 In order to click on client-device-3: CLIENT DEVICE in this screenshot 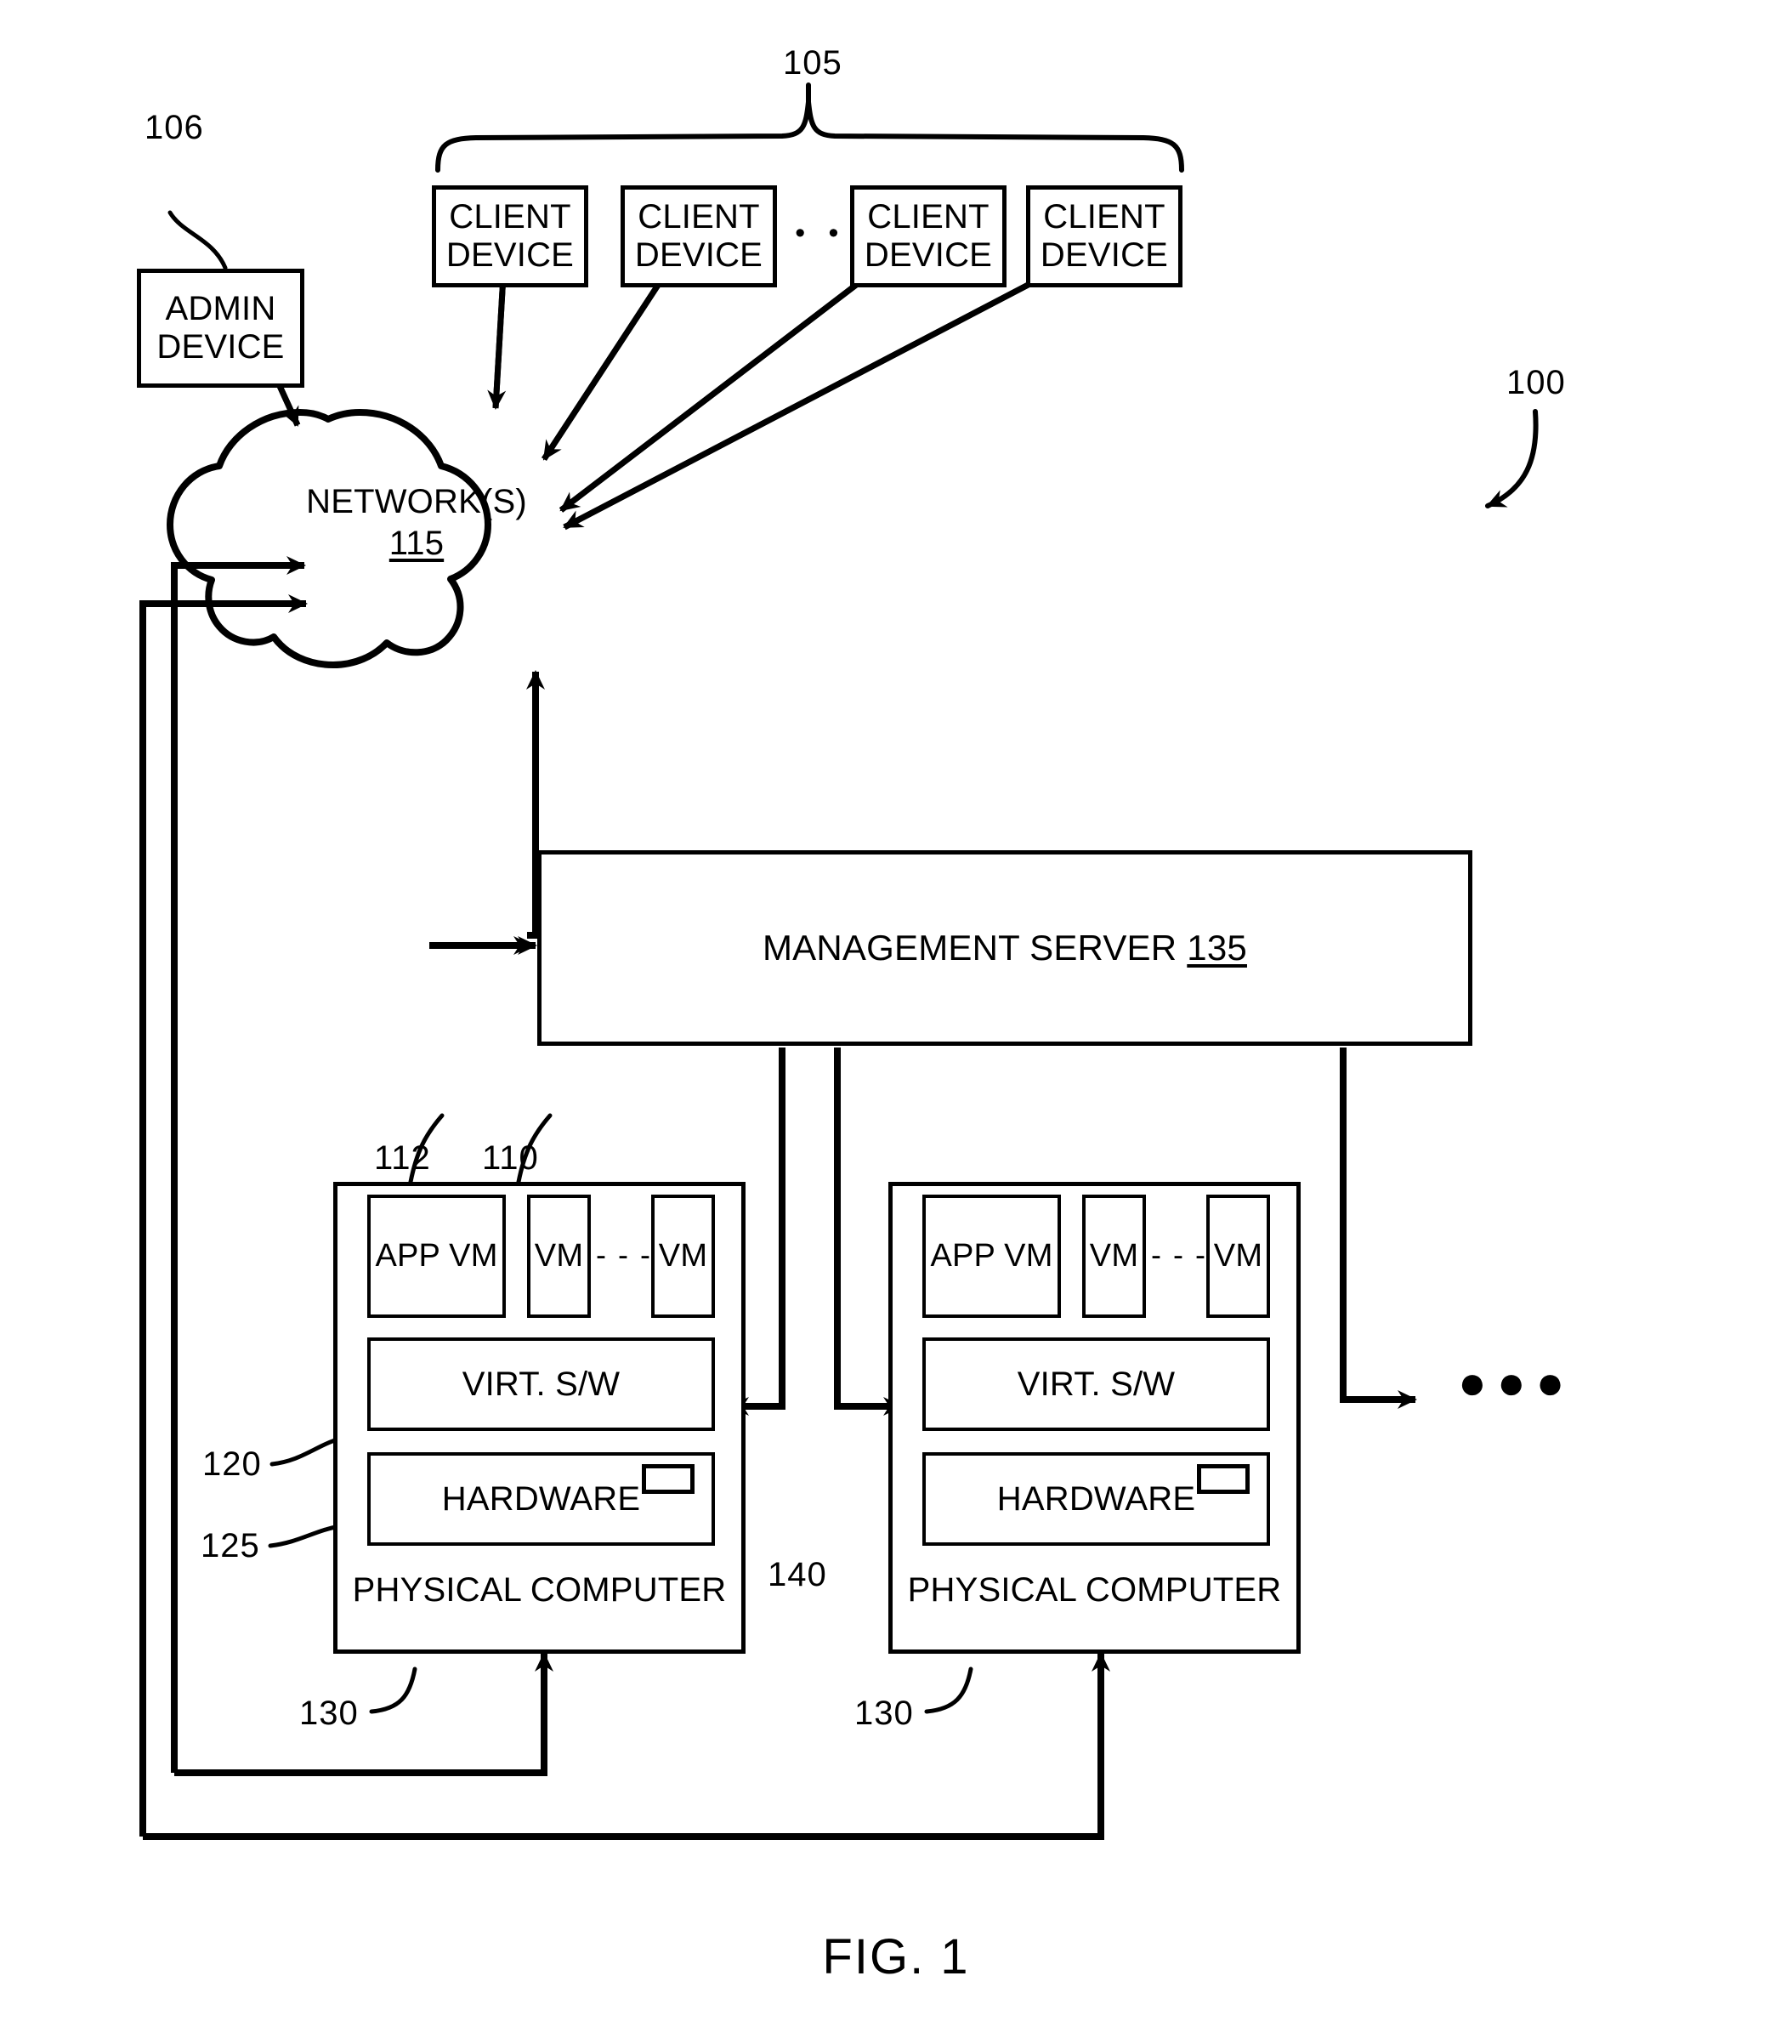, I will do `click(929, 236)`.